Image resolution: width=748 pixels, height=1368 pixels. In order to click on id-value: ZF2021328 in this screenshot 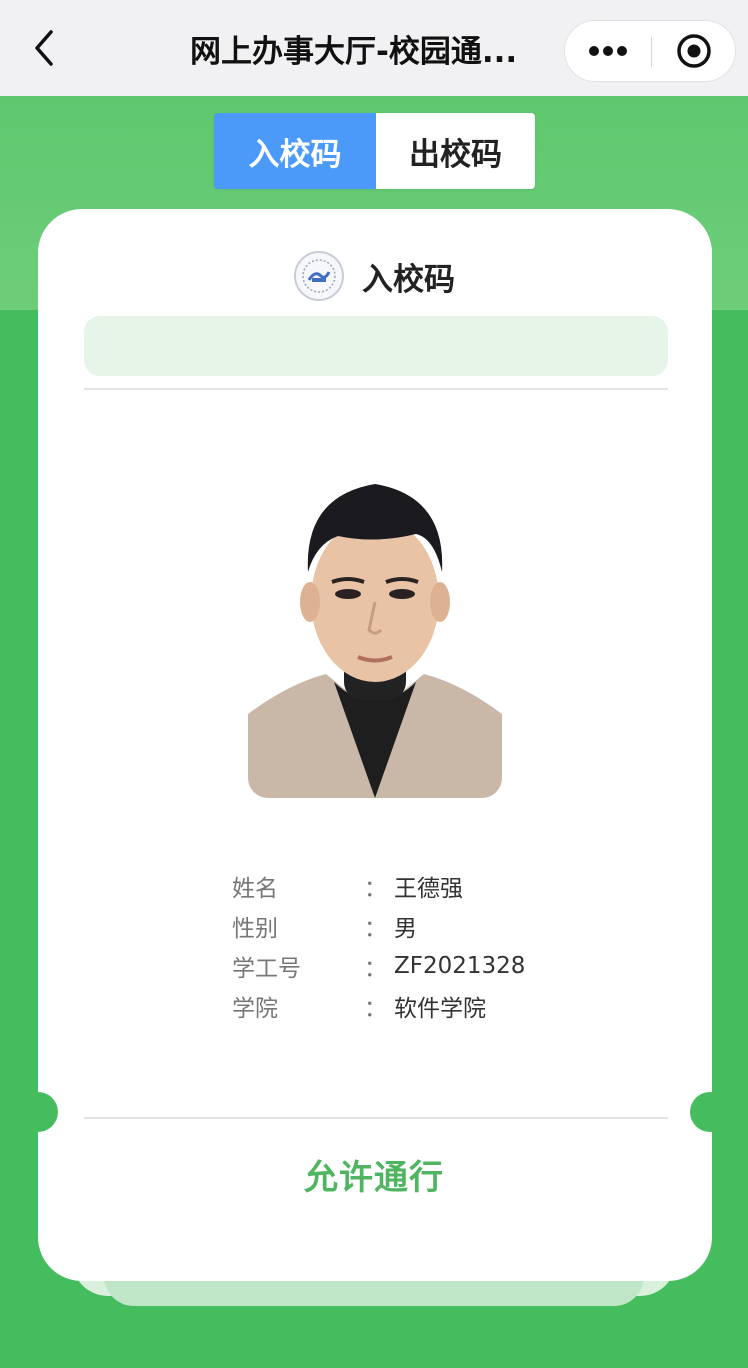, I will do `click(460, 966)`.